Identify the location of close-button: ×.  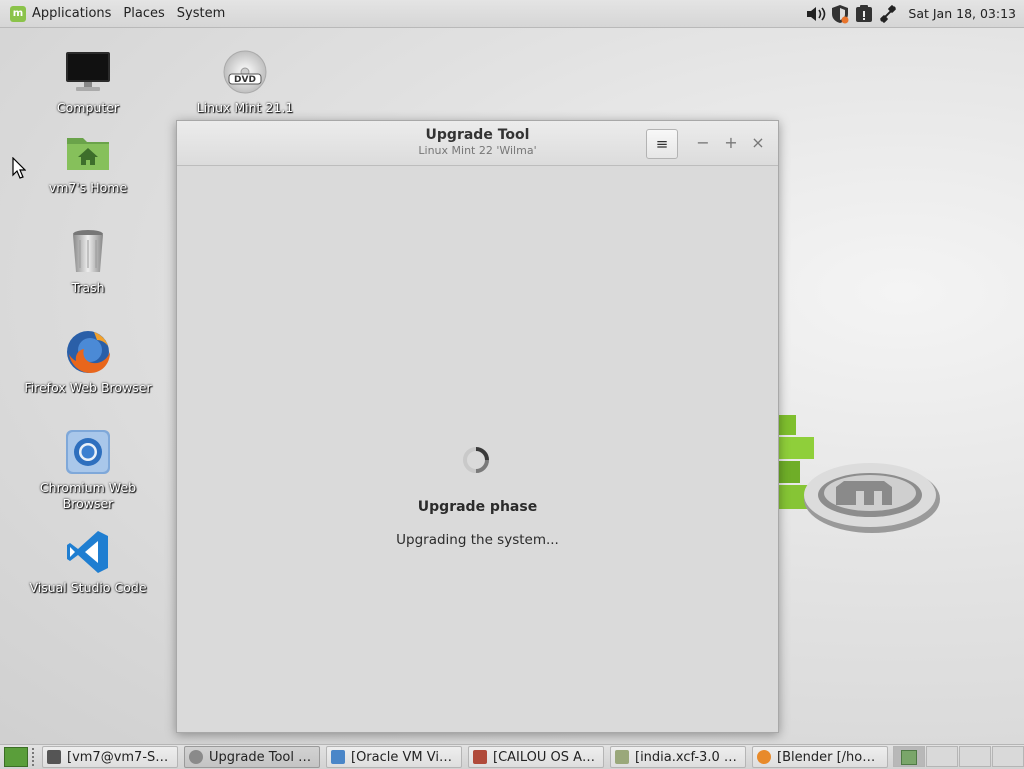
(758, 142).